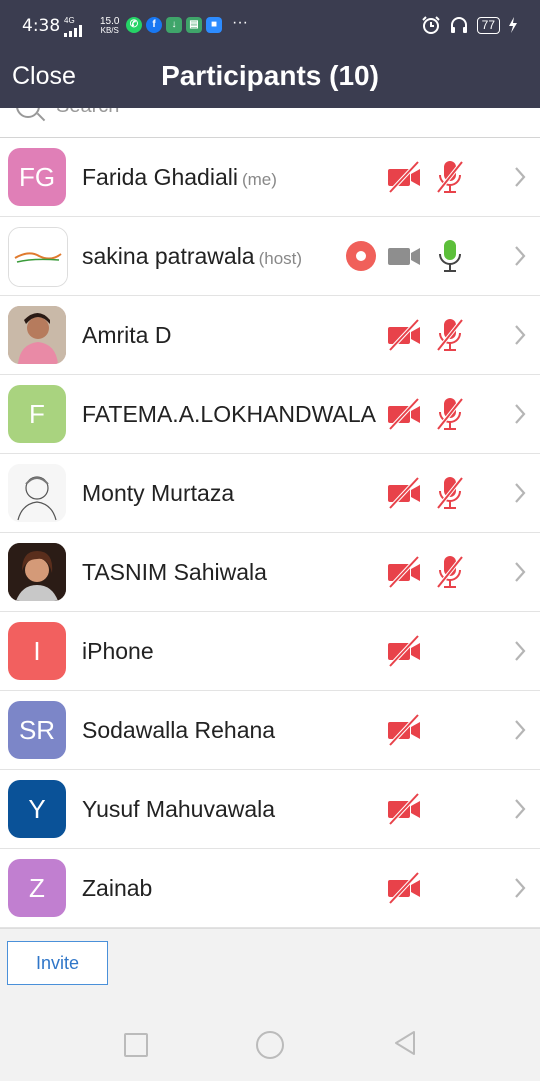 The image size is (540, 1081). I want to click on profile-sketch, so click(37, 493).